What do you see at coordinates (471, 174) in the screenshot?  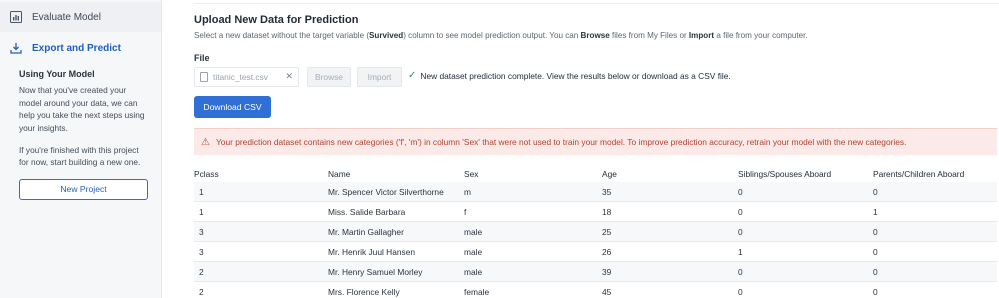 I see `column-header: Sex` at bounding box center [471, 174].